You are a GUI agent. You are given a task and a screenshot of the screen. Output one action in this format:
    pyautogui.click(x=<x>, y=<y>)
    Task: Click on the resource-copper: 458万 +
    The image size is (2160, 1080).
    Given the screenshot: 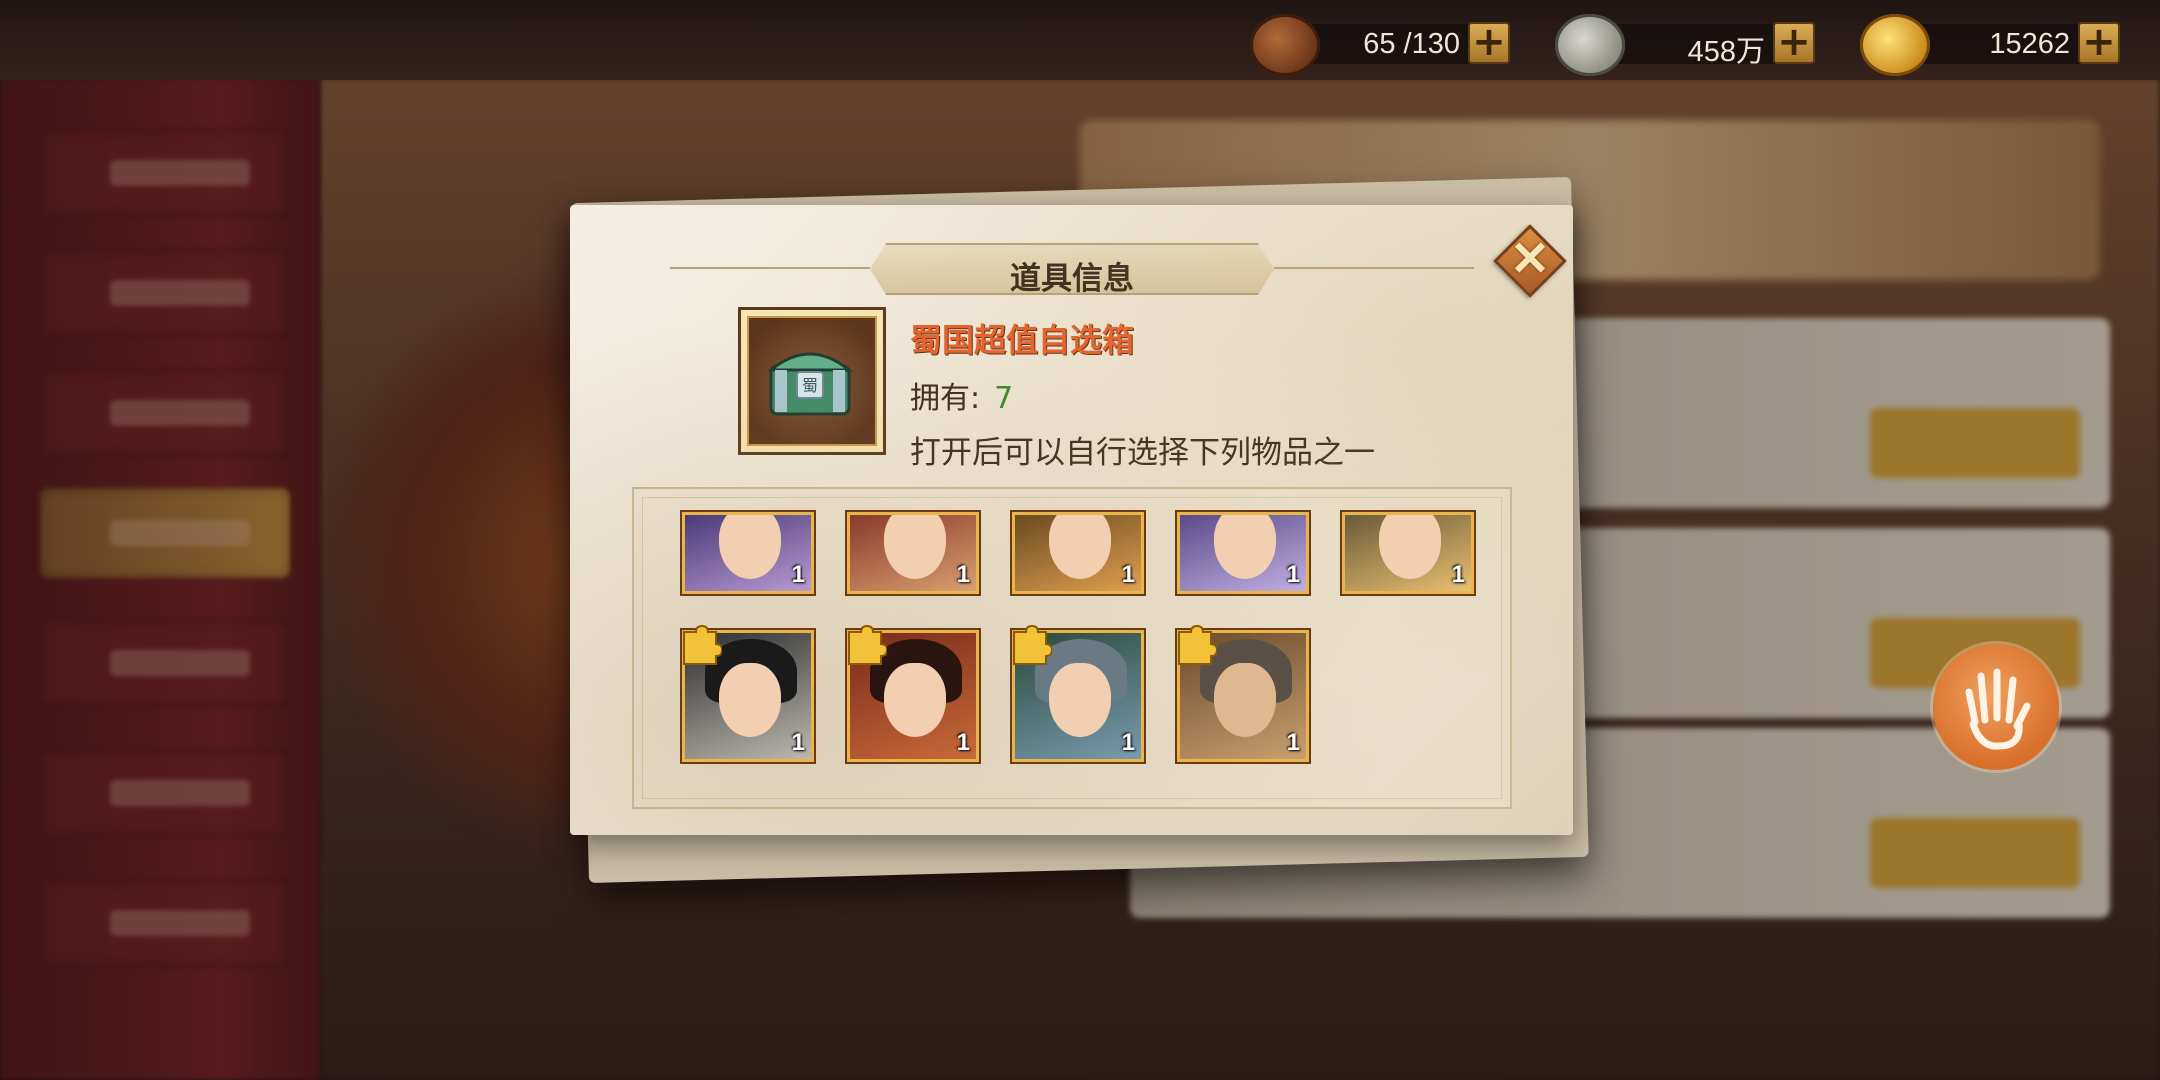 What is the action you would take?
    pyautogui.click(x=1685, y=45)
    